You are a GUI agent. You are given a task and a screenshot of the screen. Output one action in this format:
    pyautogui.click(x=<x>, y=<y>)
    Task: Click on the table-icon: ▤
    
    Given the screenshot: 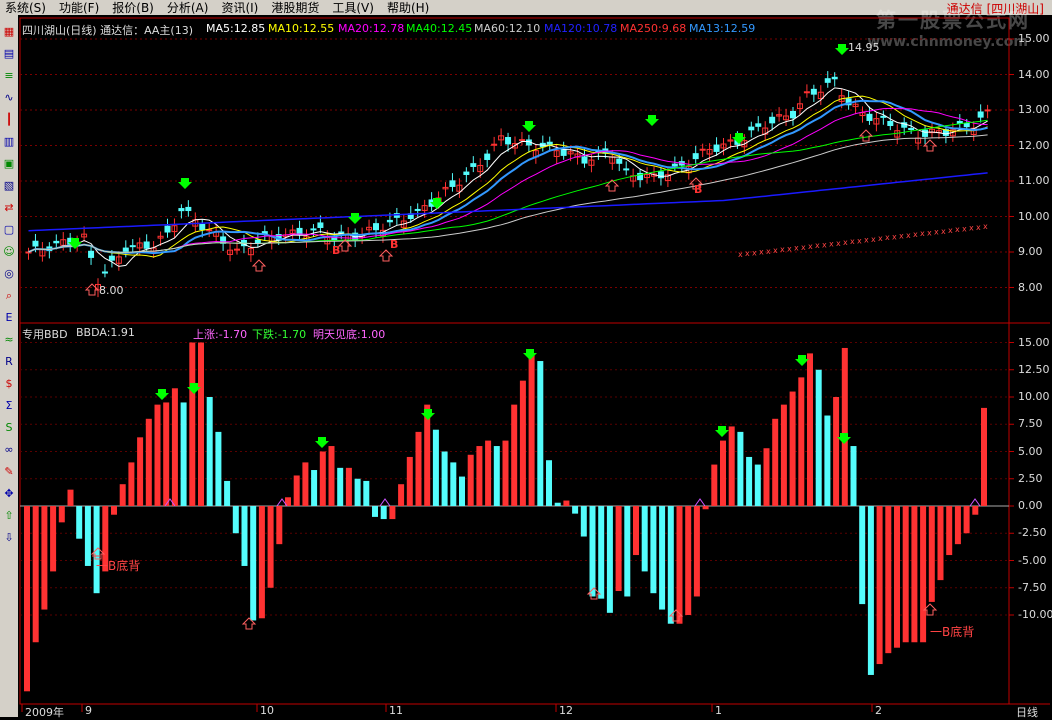 What is the action you would take?
    pyautogui.click(x=9, y=54)
    